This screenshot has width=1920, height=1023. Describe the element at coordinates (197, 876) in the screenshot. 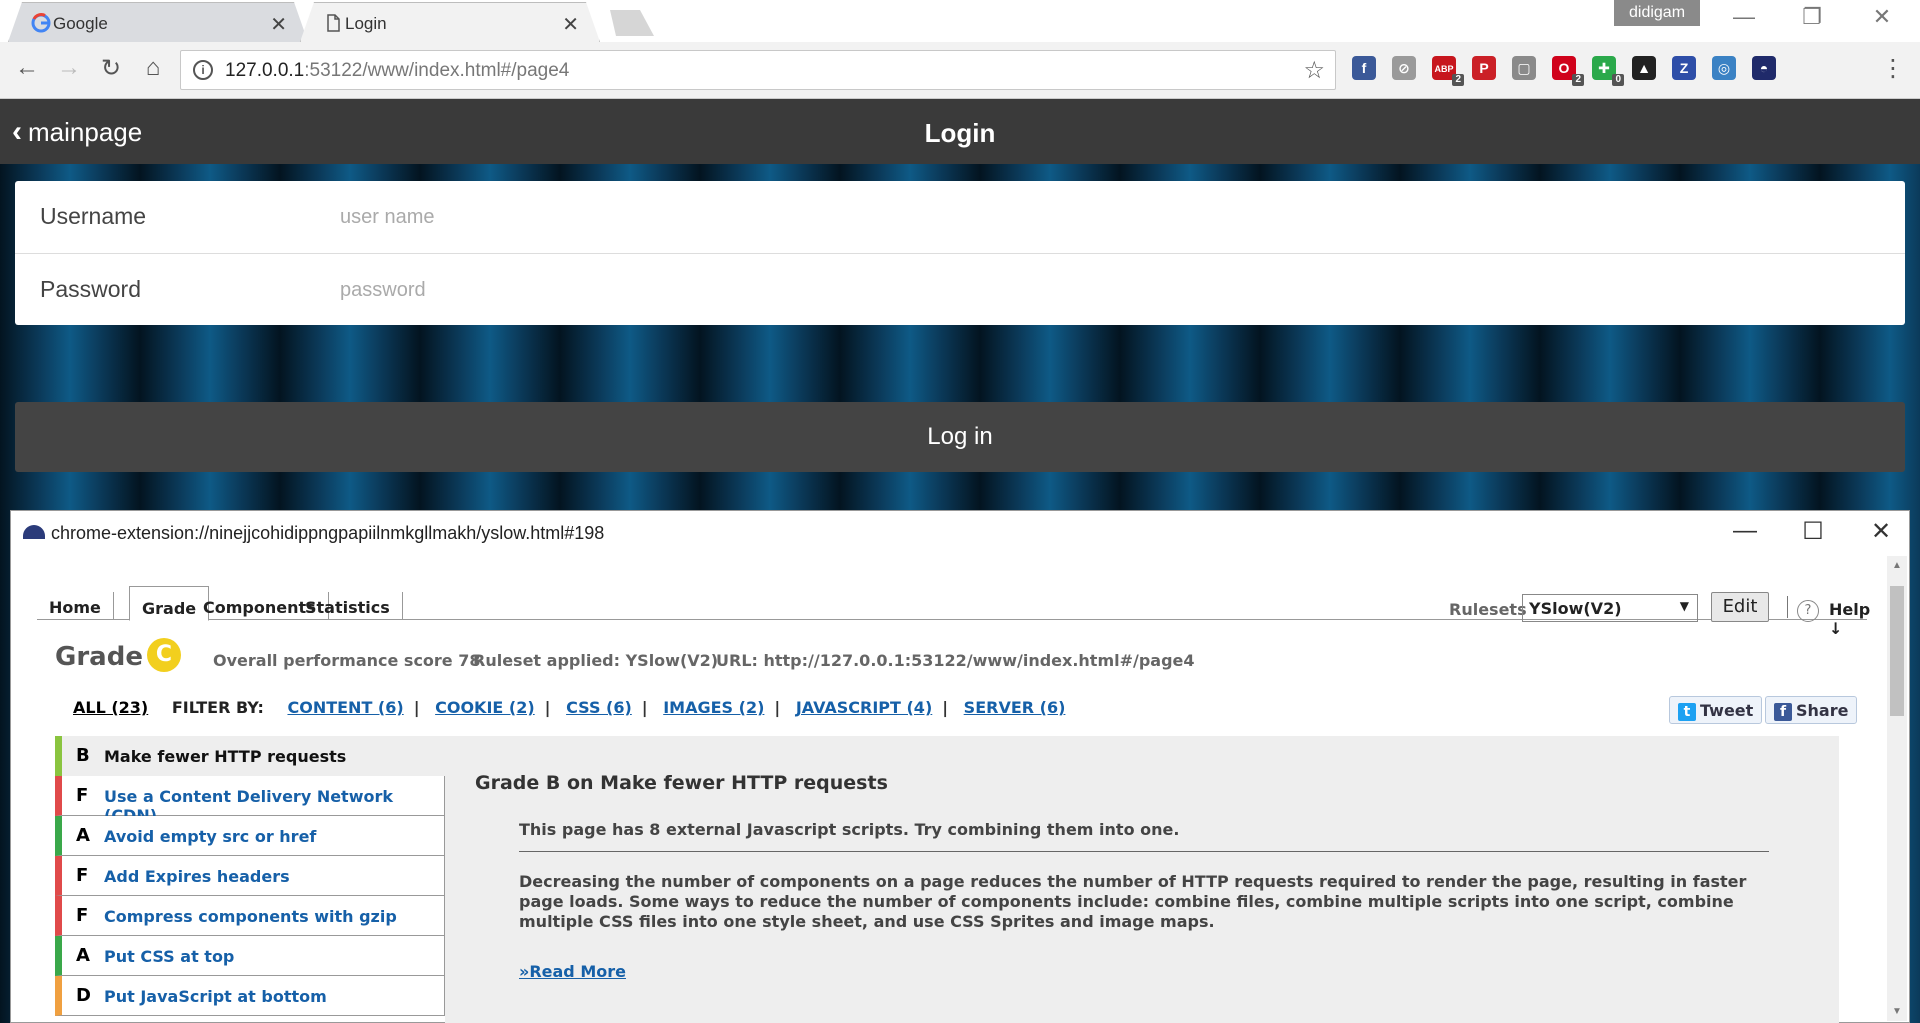

I see `rule-title: Add Expires headers` at that location.